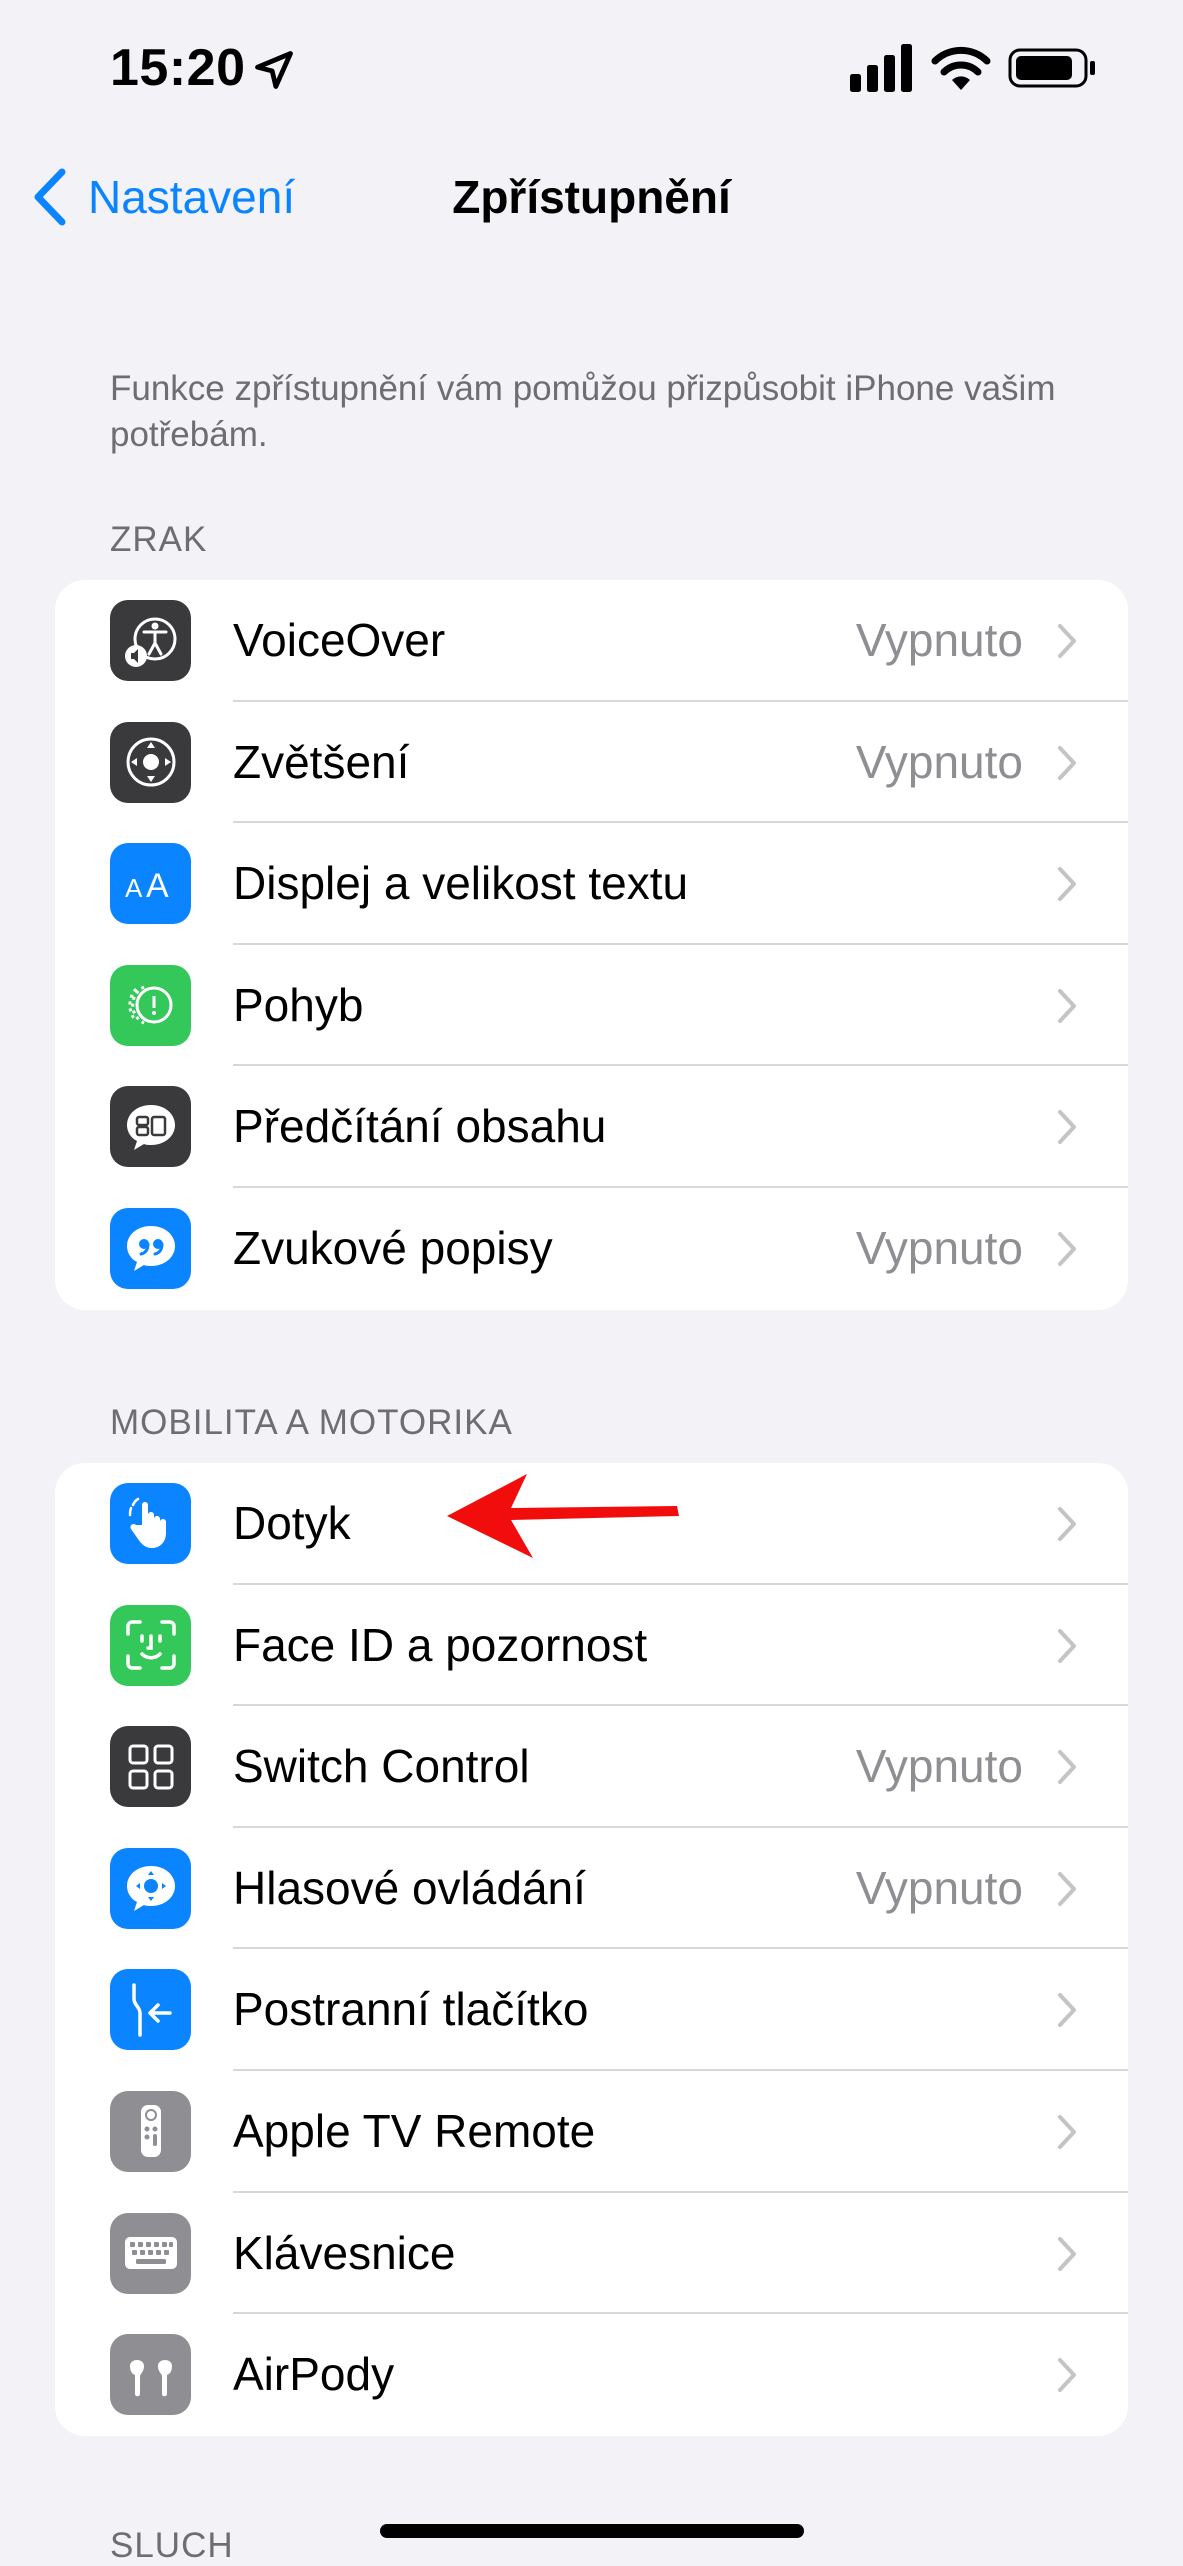  I want to click on location-arrow-icon, so click(274, 70).